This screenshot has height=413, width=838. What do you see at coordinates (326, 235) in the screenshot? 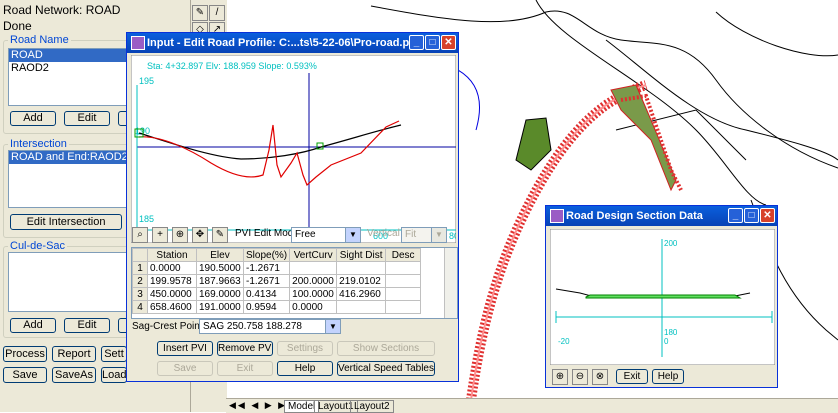
I see `pvi-edit-mode-select: Free ▼` at bounding box center [326, 235].